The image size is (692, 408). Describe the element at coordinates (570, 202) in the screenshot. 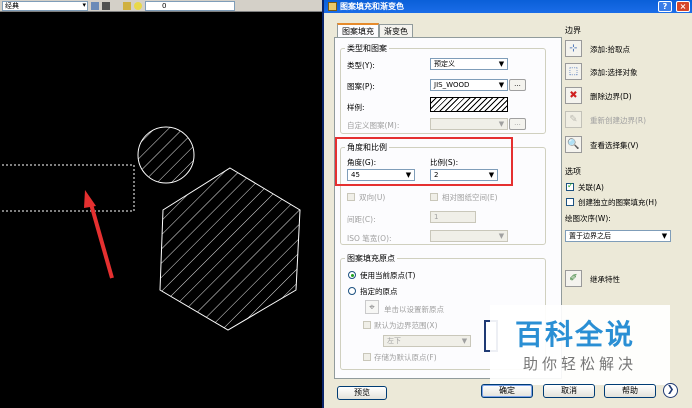

I see `independent-hatch-checkbox` at that location.